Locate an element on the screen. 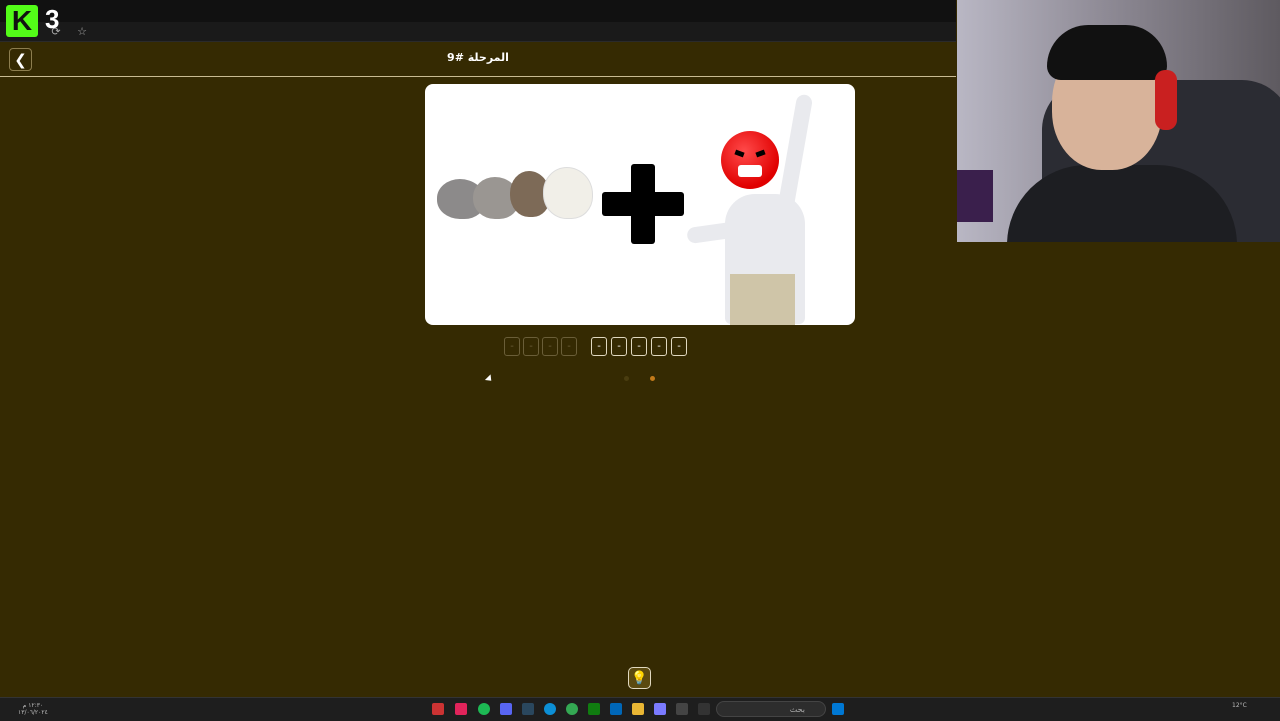  spotify-icon is located at coordinates (484, 709).